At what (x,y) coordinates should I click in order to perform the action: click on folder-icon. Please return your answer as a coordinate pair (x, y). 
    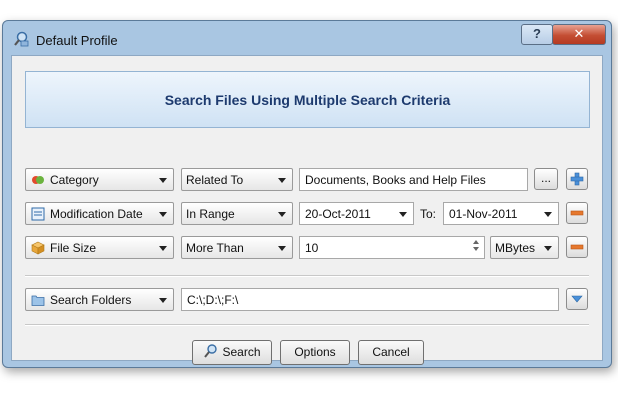
    Looking at the image, I should click on (38, 300).